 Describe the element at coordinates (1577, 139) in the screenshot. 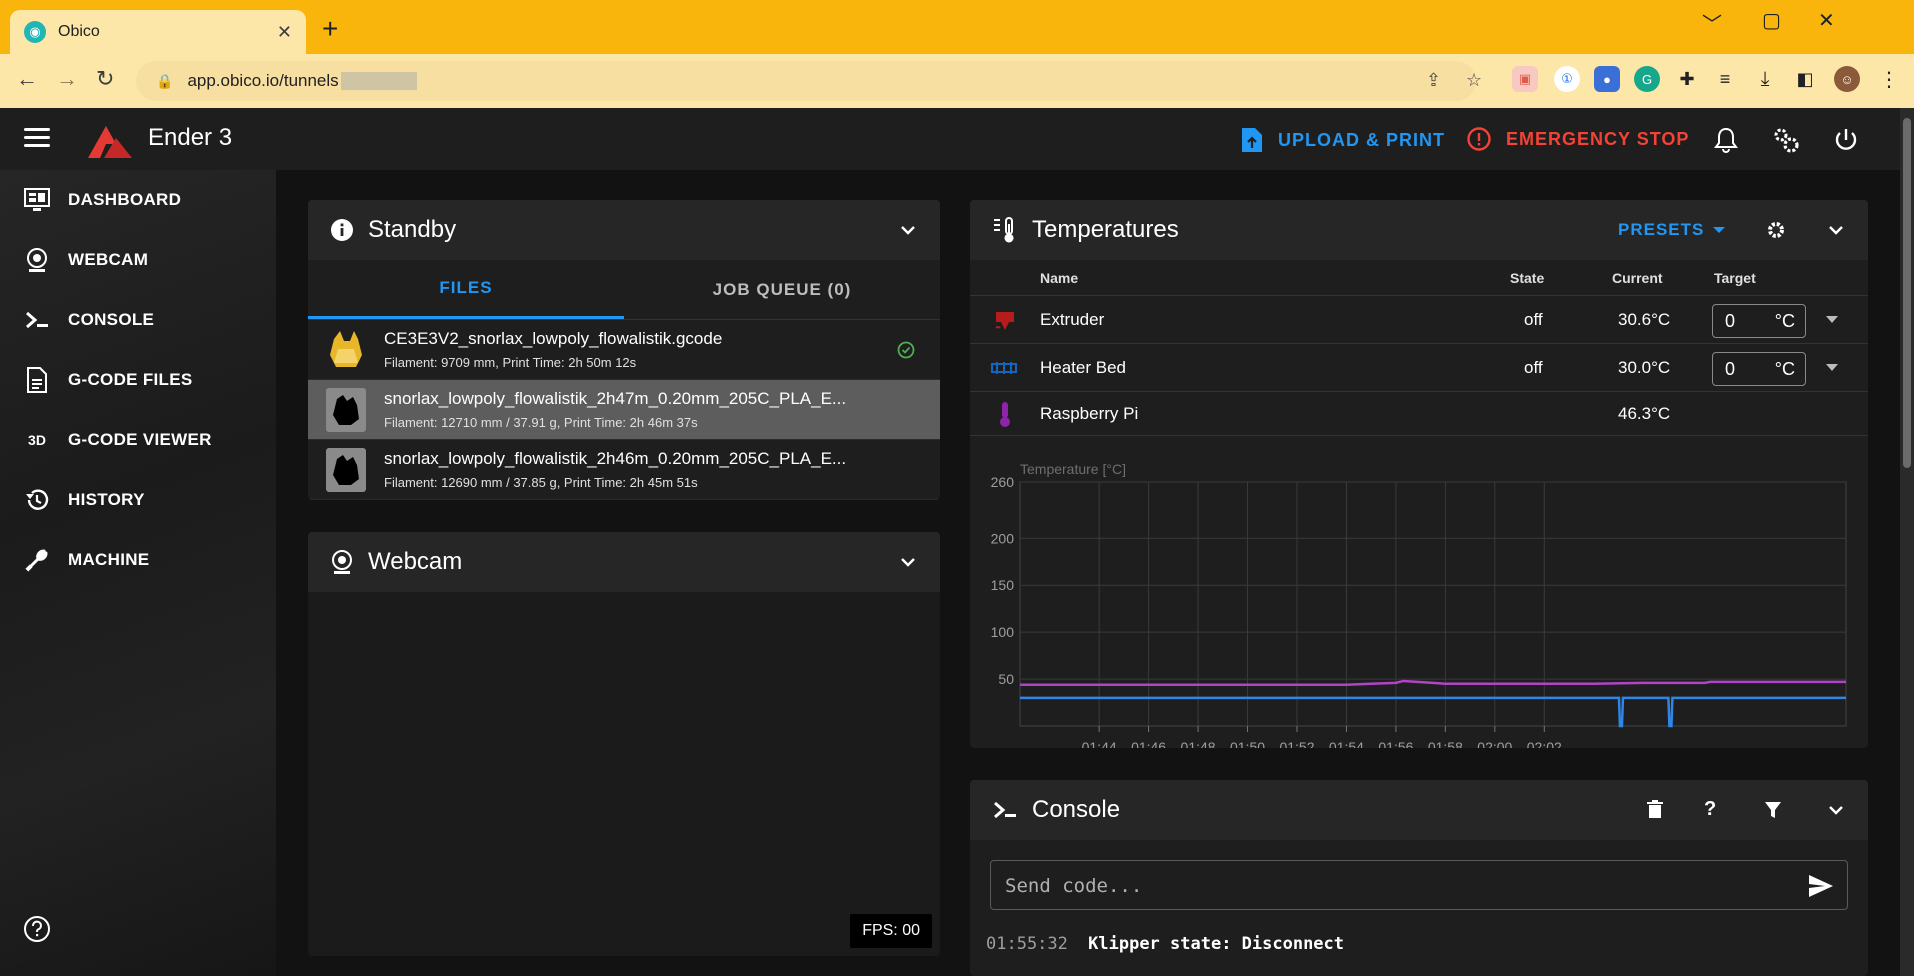

I see `emergency-stop-button: EMERGENCY STOP` at that location.